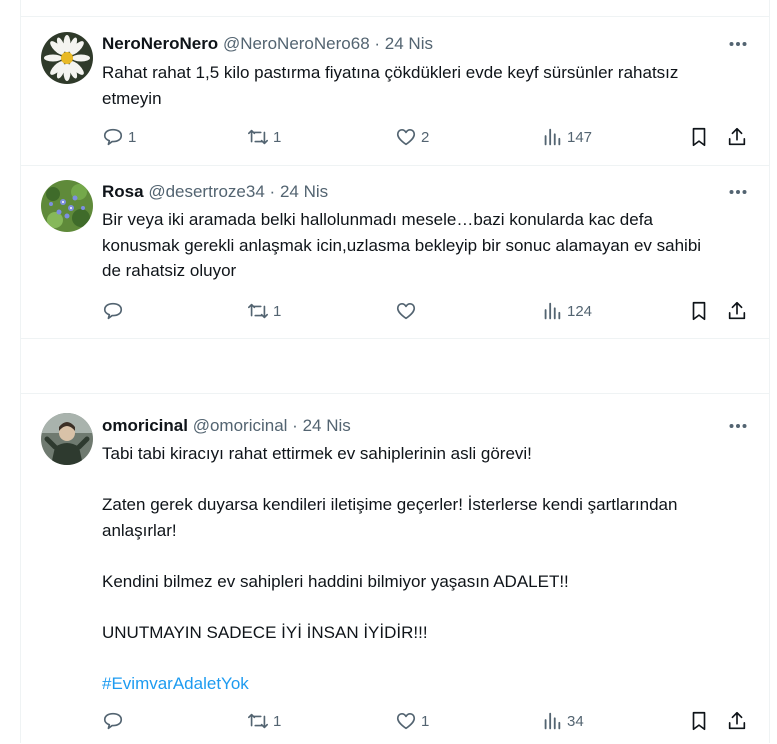 This screenshot has height=744, width=777. What do you see at coordinates (296, 43) in the screenshot?
I see `user-handle: @NeroNeroNero68` at bounding box center [296, 43].